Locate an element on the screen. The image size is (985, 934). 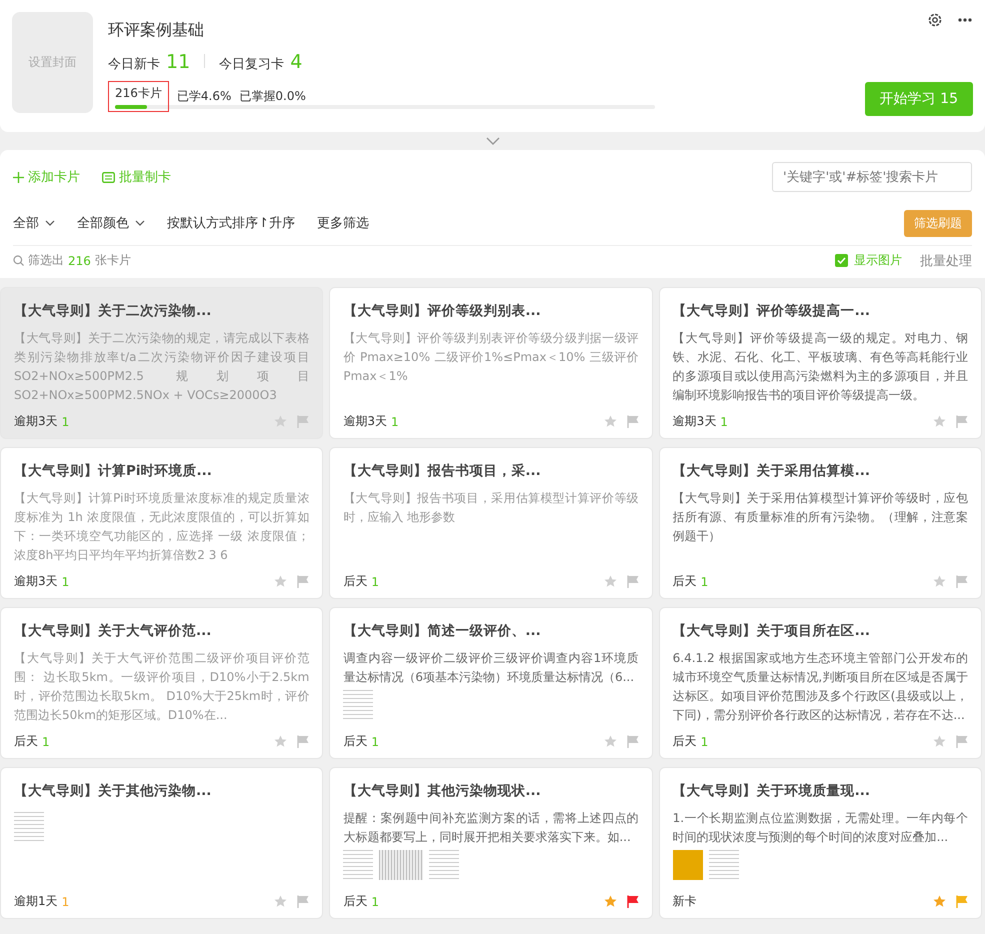
flashcard: 【大气导则】关于环境质量现... 1.一个长期监测点位监测数据，无需处理。一年内每个时间的现状浓度与预测的每个时间的浓度对应叠加... 新卡 is located at coordinates (820, 843).